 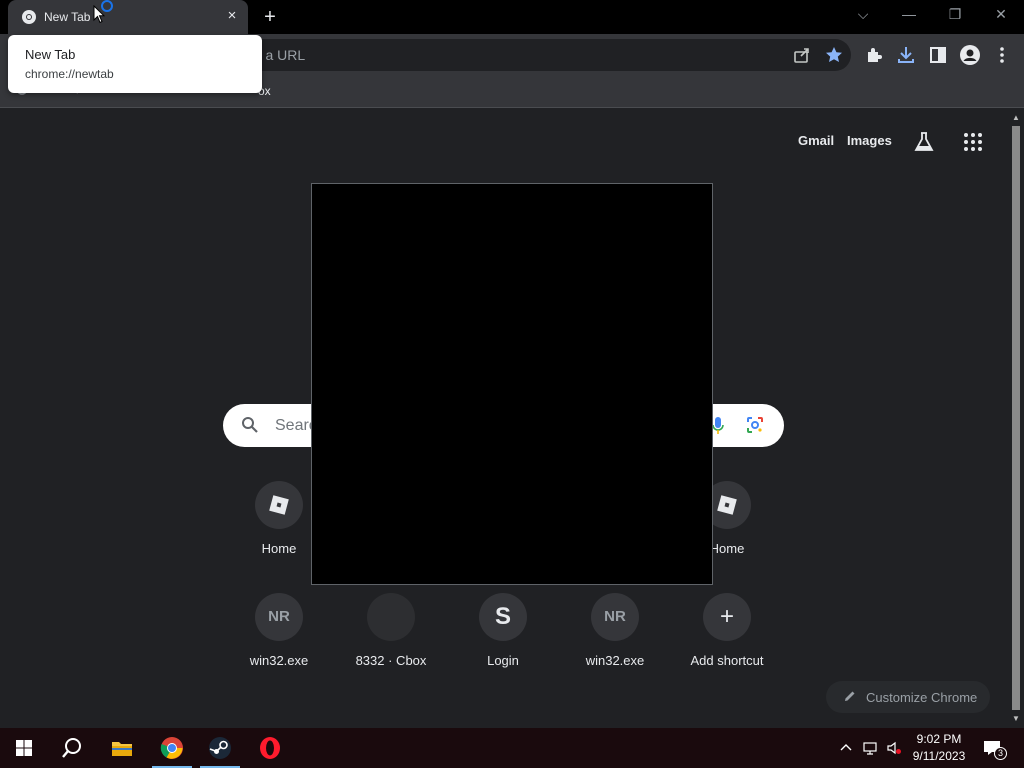 What do you see at coordinates (870, 748) in the screenshot?
I see `network-icon` at bounding box center [870, 748].